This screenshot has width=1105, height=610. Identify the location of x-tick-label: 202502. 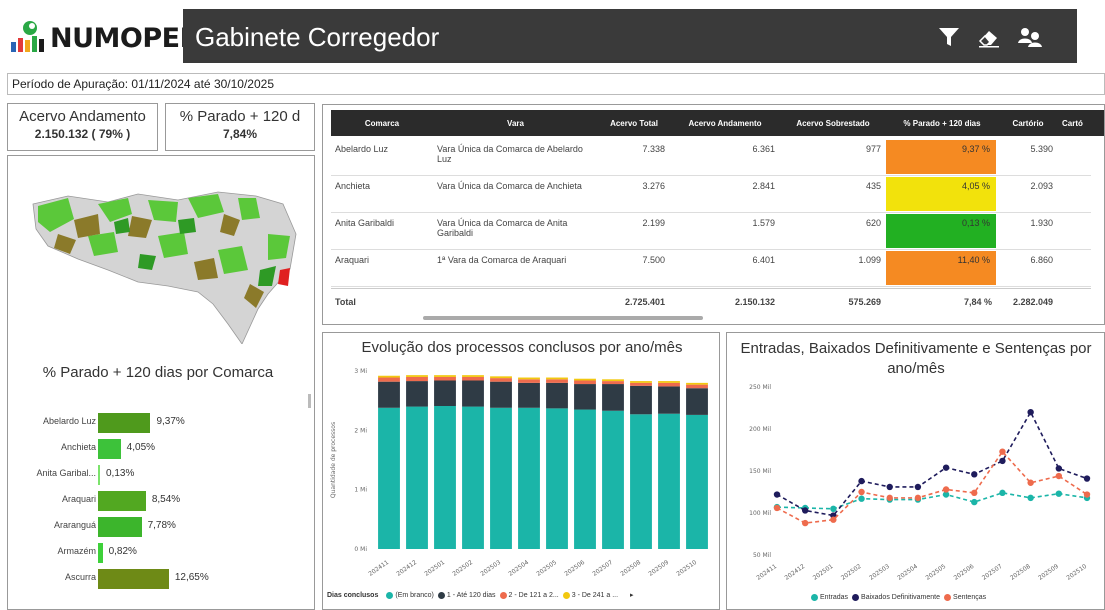
(851, 572).